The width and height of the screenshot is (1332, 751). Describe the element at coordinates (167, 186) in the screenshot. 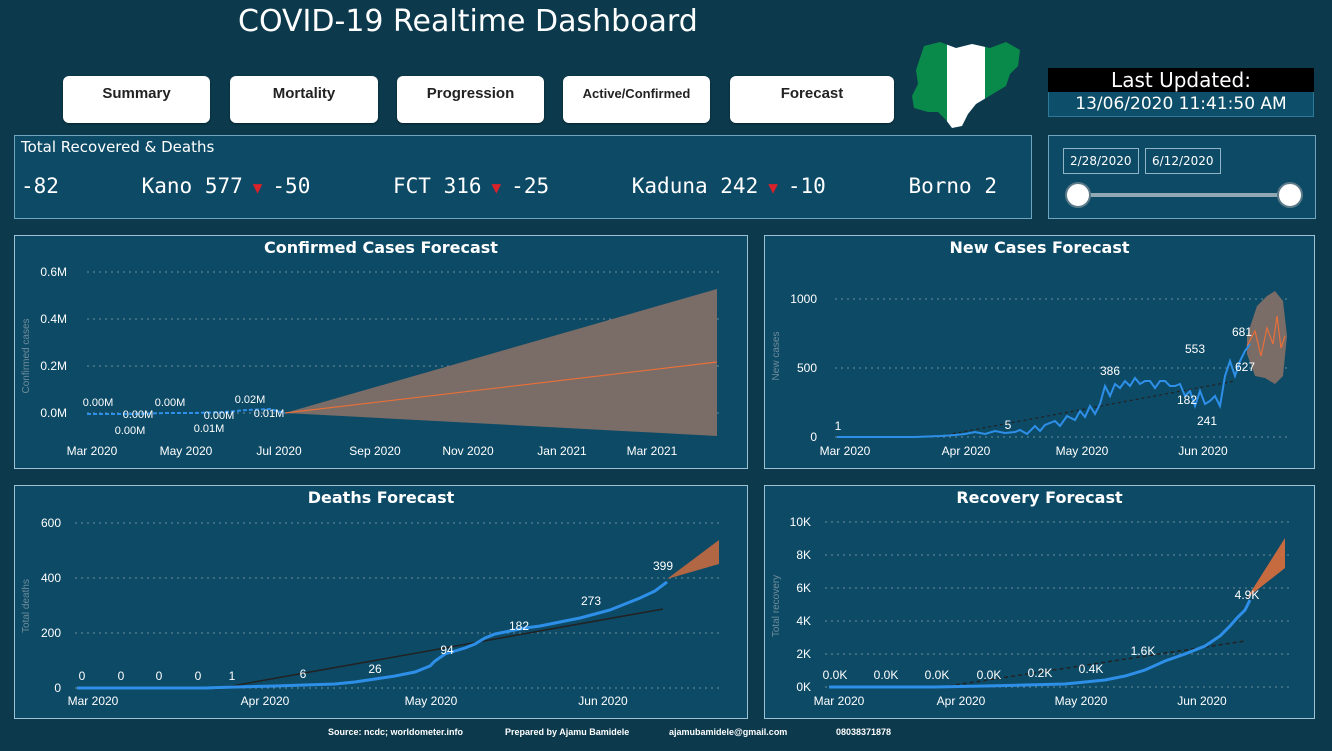

I see `ticker-state: Kano` at that location.